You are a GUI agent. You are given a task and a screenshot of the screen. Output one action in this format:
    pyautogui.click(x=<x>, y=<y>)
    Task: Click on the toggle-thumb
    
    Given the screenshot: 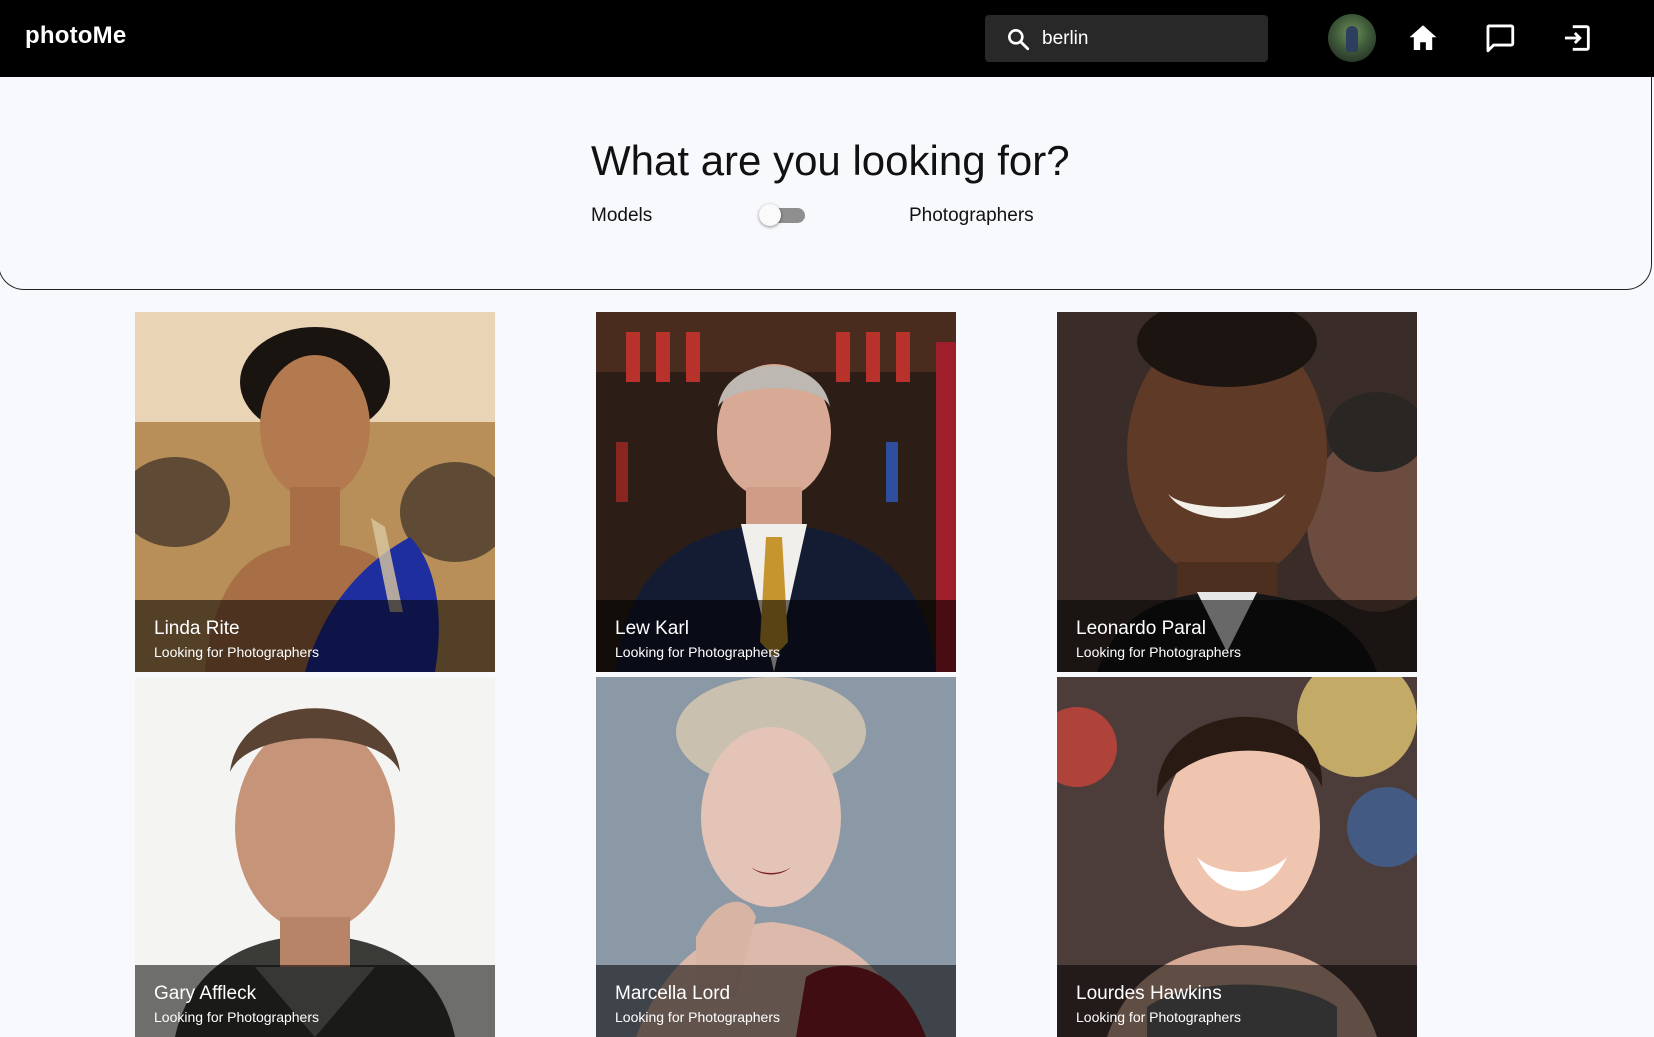 What is the action you would take?
    pyautogui.click(x=770, y=215)
    